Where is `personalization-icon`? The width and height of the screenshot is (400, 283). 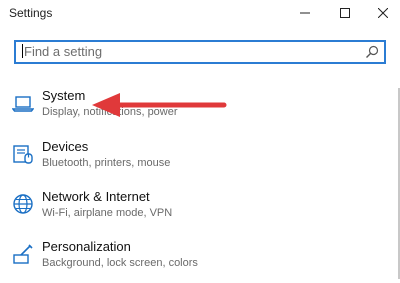 personalization-icon is located at coordinates (23, 254).